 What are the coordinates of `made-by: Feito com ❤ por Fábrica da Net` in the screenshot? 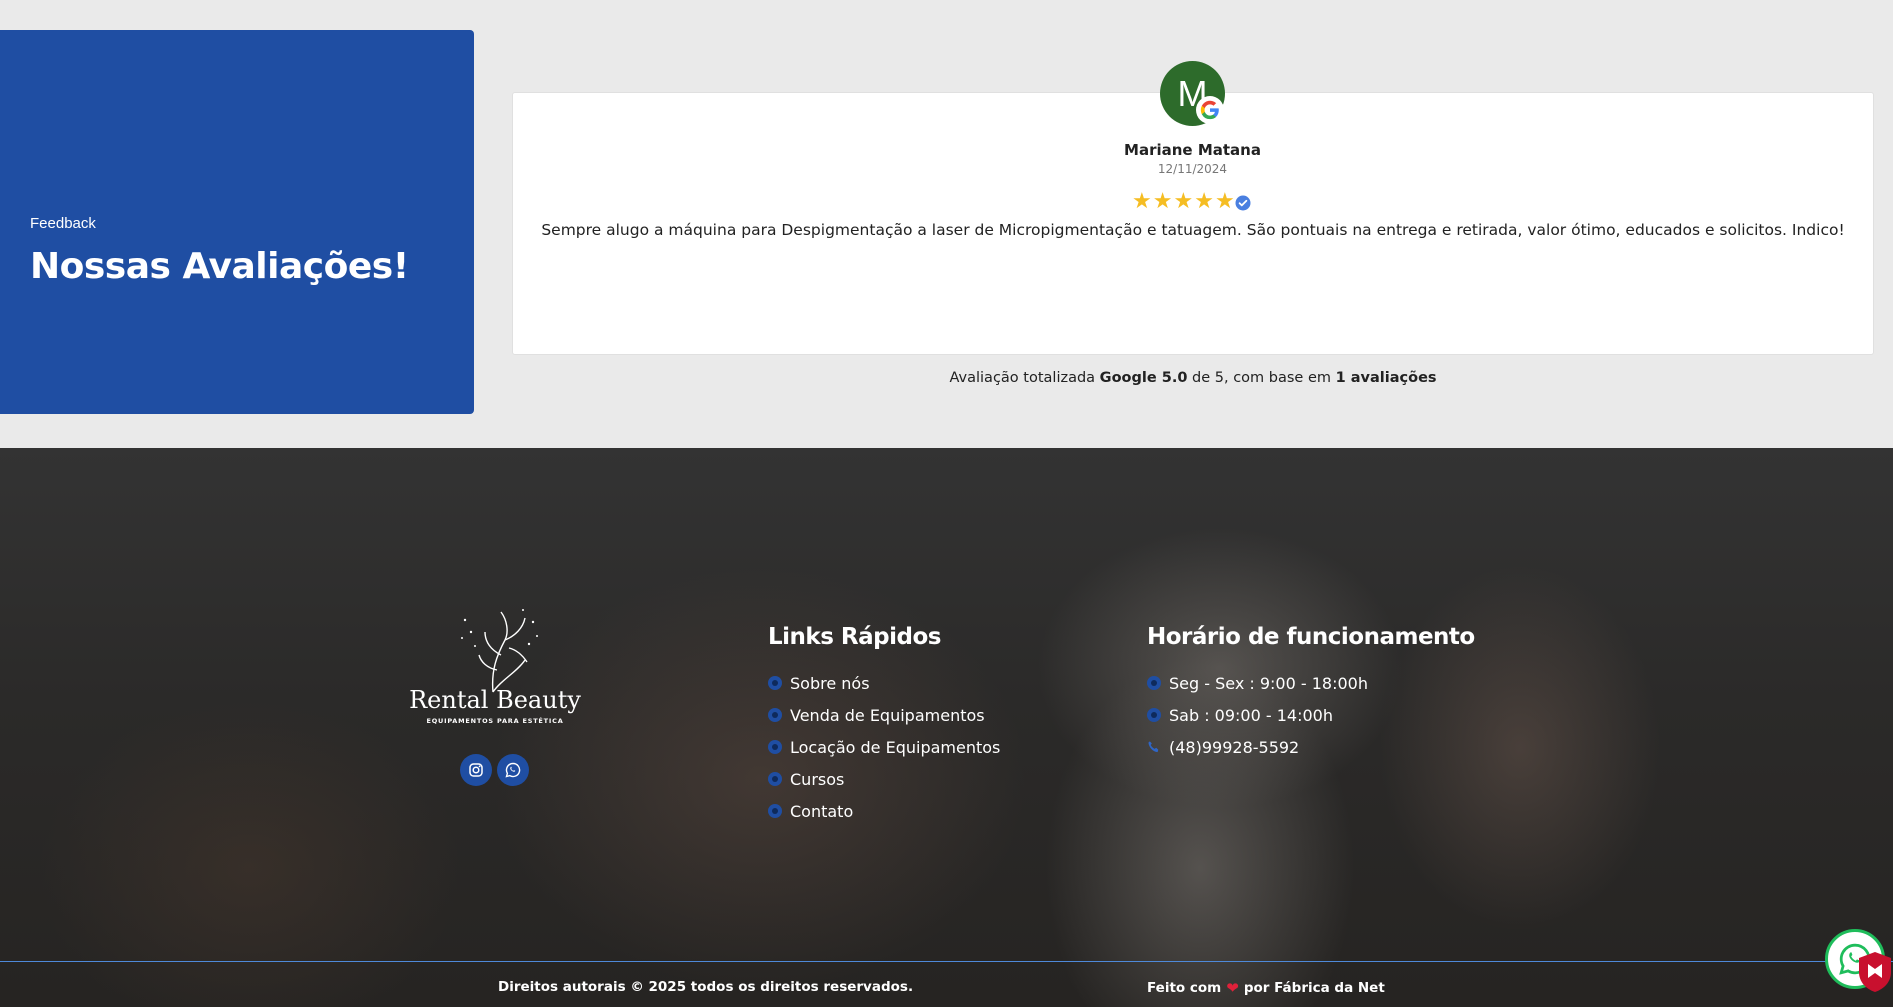 It's located at (1266, 988).